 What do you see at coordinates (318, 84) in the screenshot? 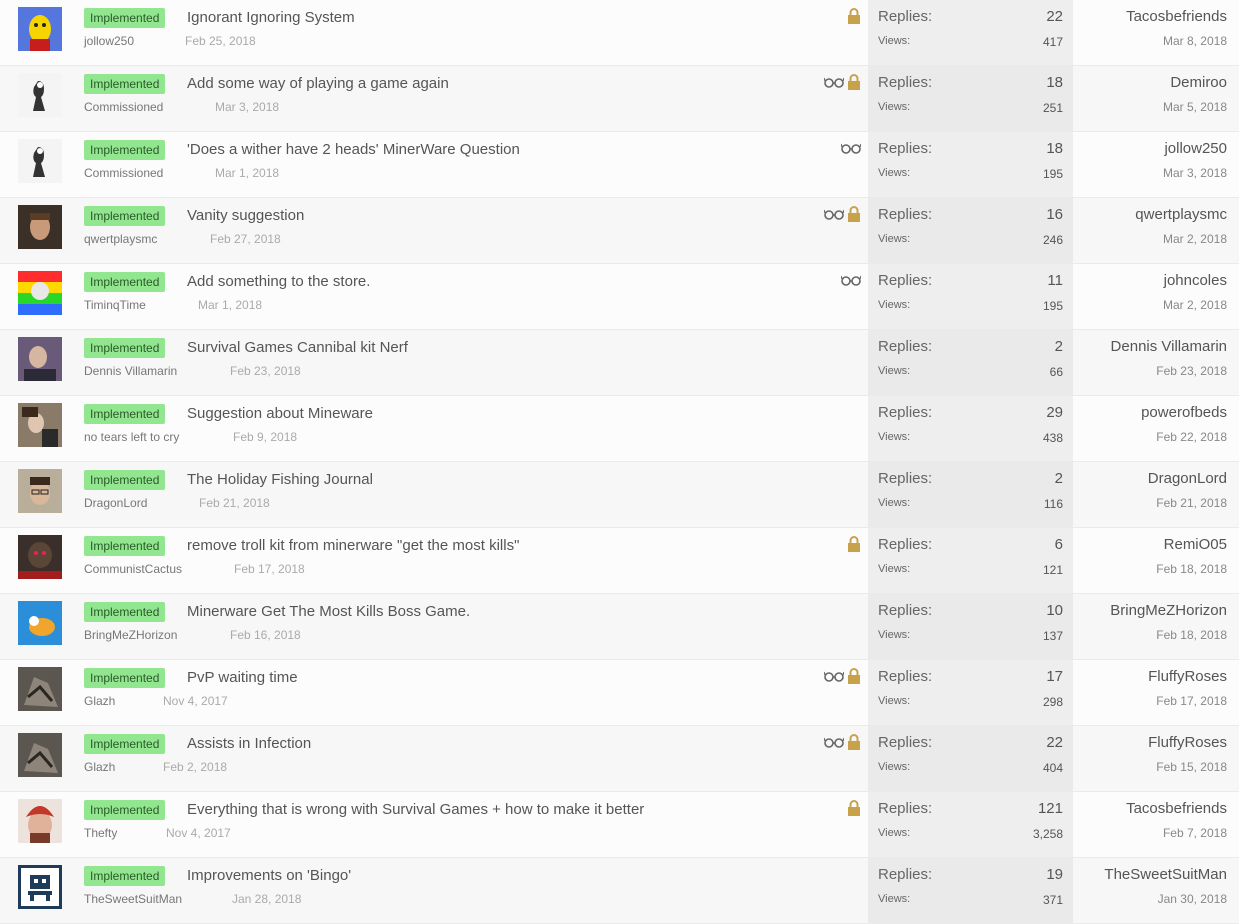
I see `thread-title-link: Add some way of playing a game again` at bounding box center [318, 84].